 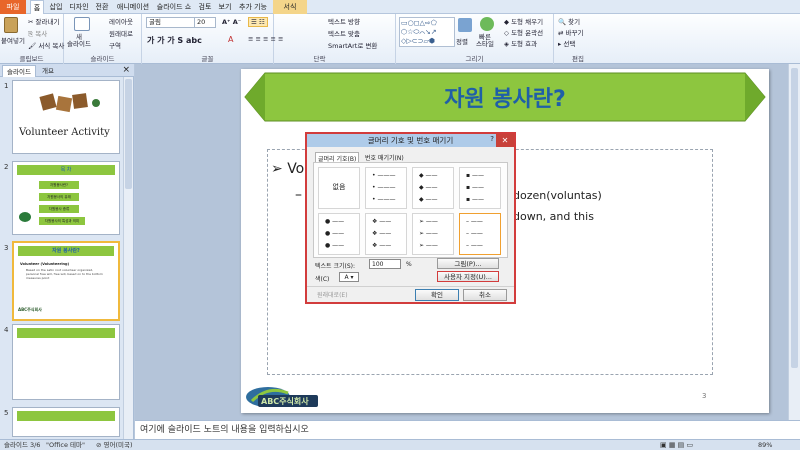 I want to click on cut-button: ✂ 잘라내기, so click(x=43, y=21).